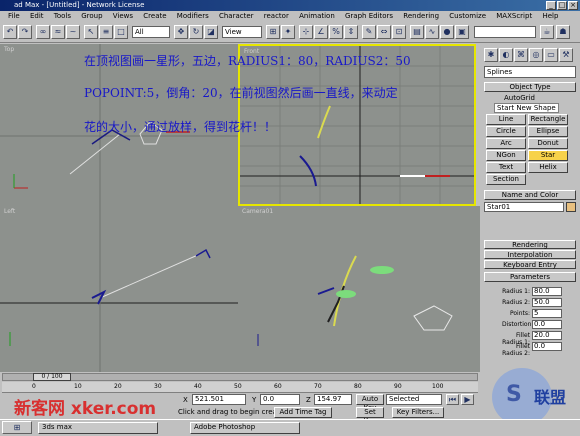  Describe the element at coordinates (462, 32) in the screenshot. I see `render-scene-icon: ▣` at that location.